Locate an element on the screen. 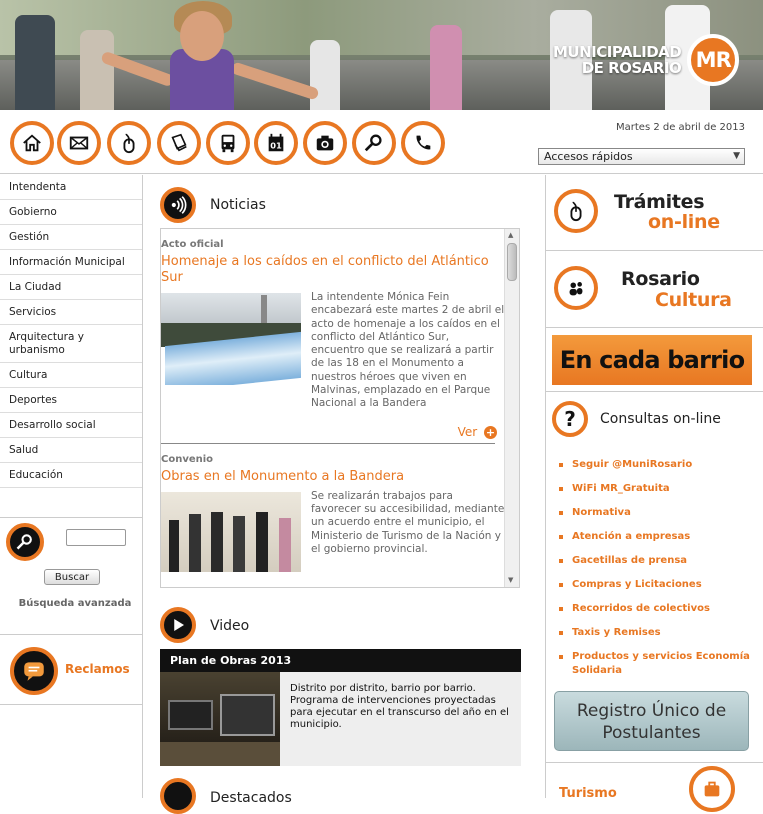  sidebar-item-desarrollo-social: Desarrollo social is located at coordinates (71, 425).